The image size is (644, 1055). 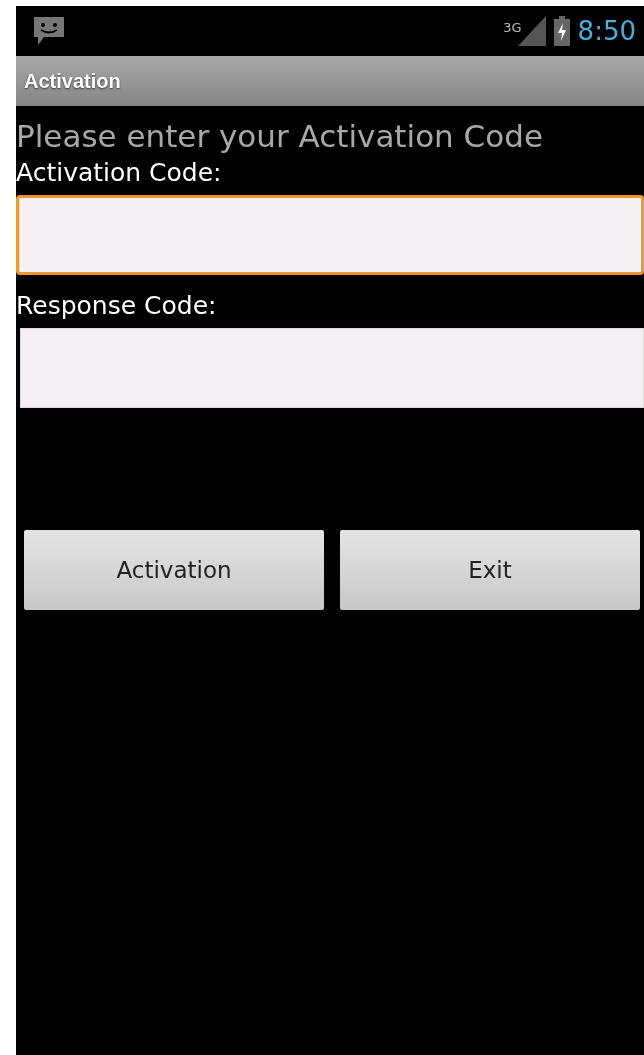 What do you see at coordinates (280, 136) in the screenshot?
I see `instruction-heading: Please enter your Activation Code` at bounding box center [280, 136].